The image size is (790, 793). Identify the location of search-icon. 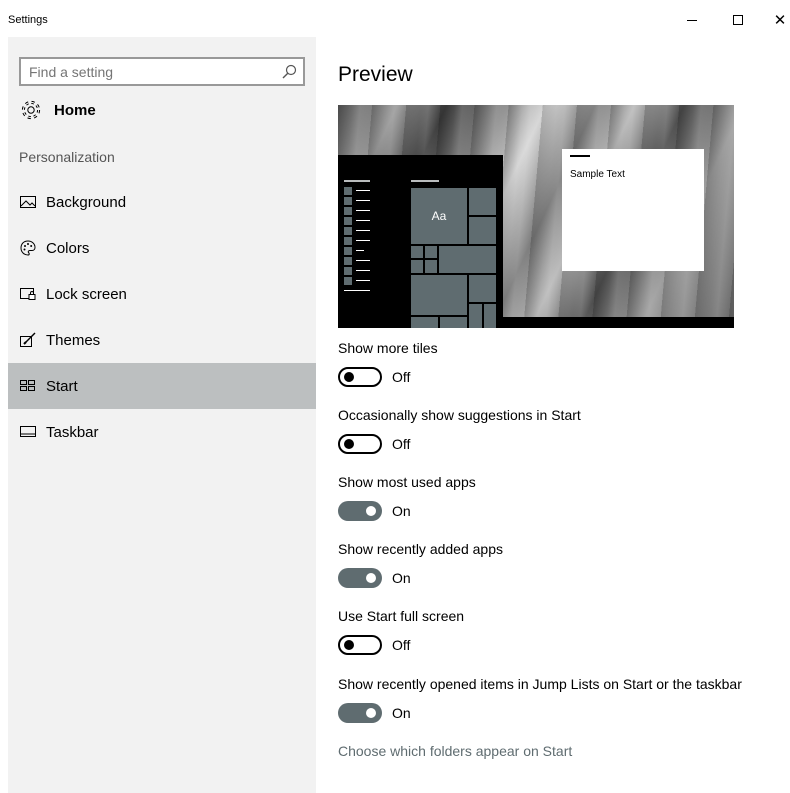
(289, 72).